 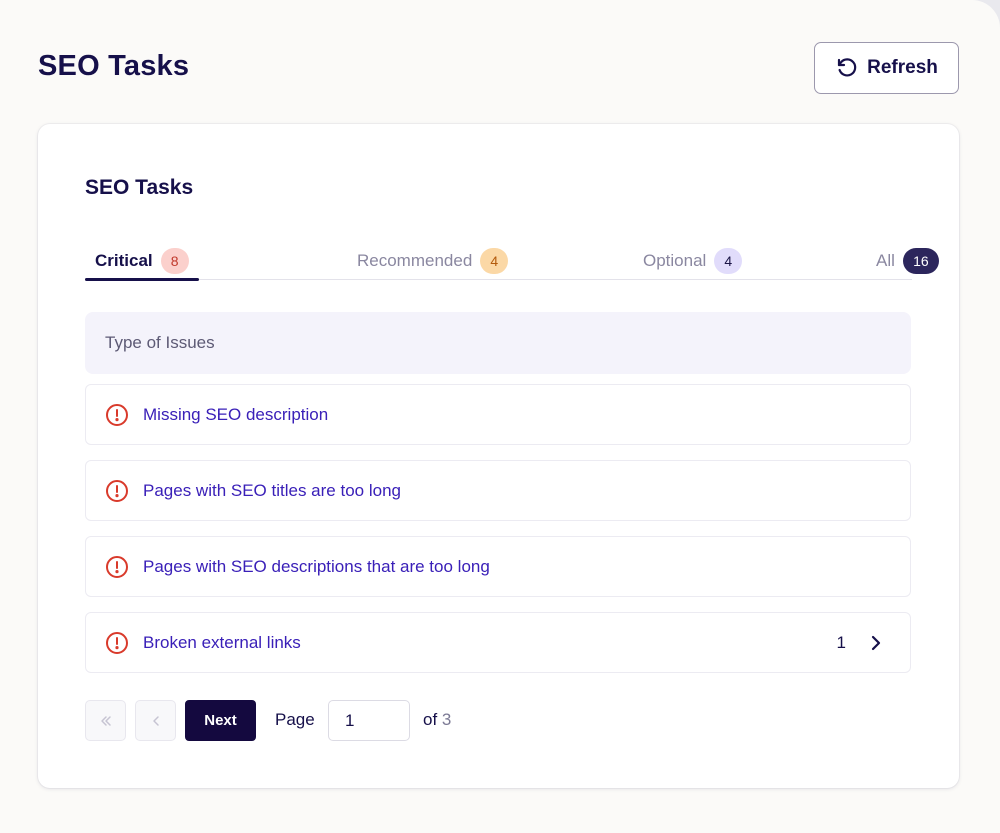 What do you see at coordinates (885, 260) in the screenshot?
I see `tab-all-label: All` at bounding box center [885, 260].